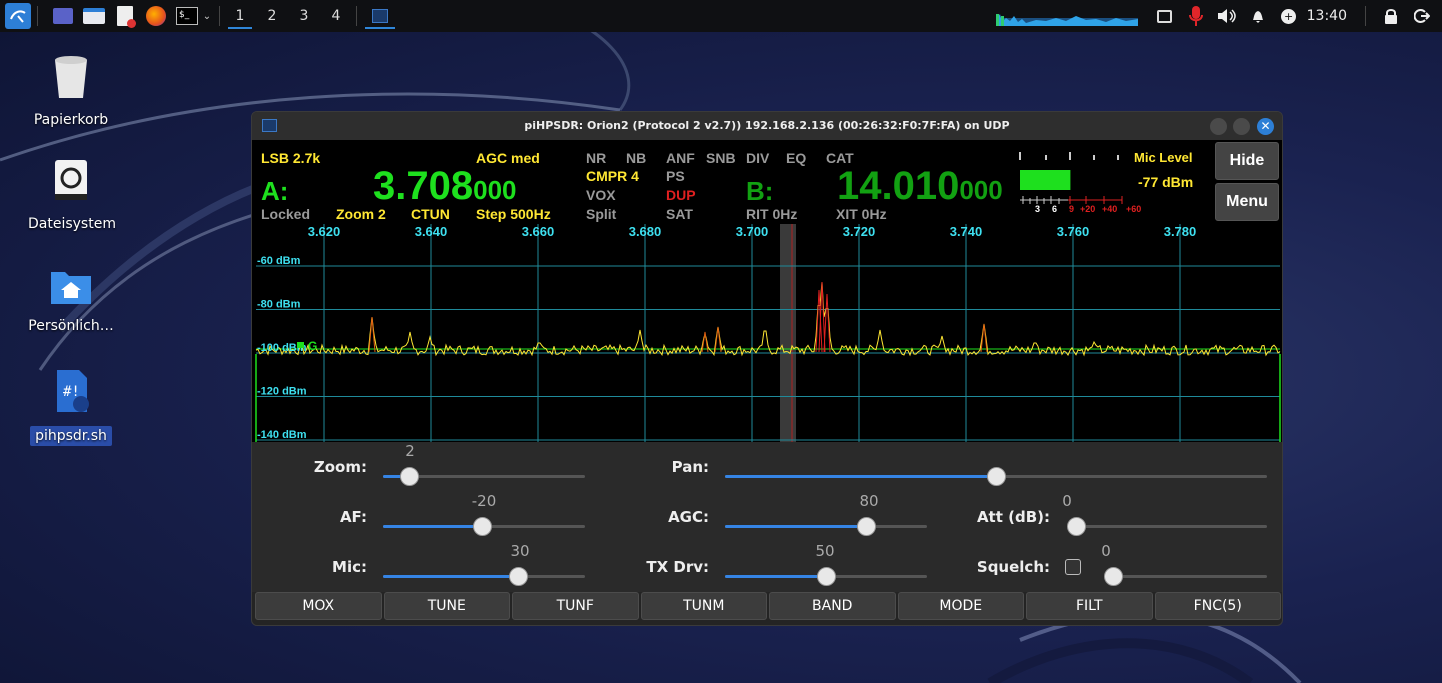 This screenshot has height=683, width=1442. I want to click on af-slider-handle, so click(482, 526).